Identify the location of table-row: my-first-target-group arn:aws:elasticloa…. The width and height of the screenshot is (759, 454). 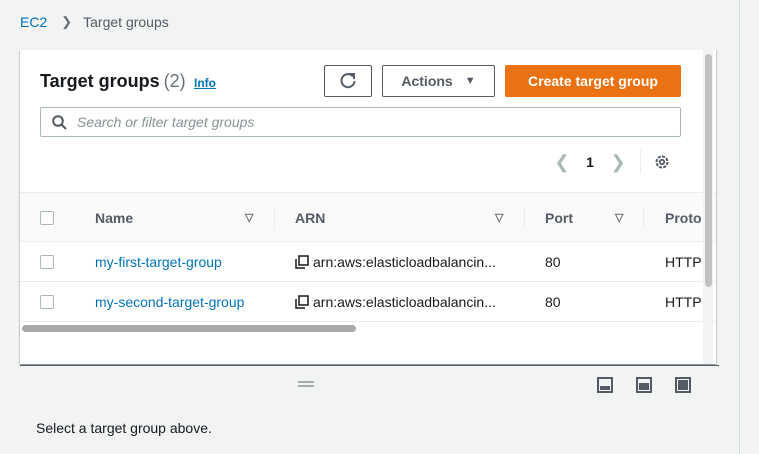
(368, 262).